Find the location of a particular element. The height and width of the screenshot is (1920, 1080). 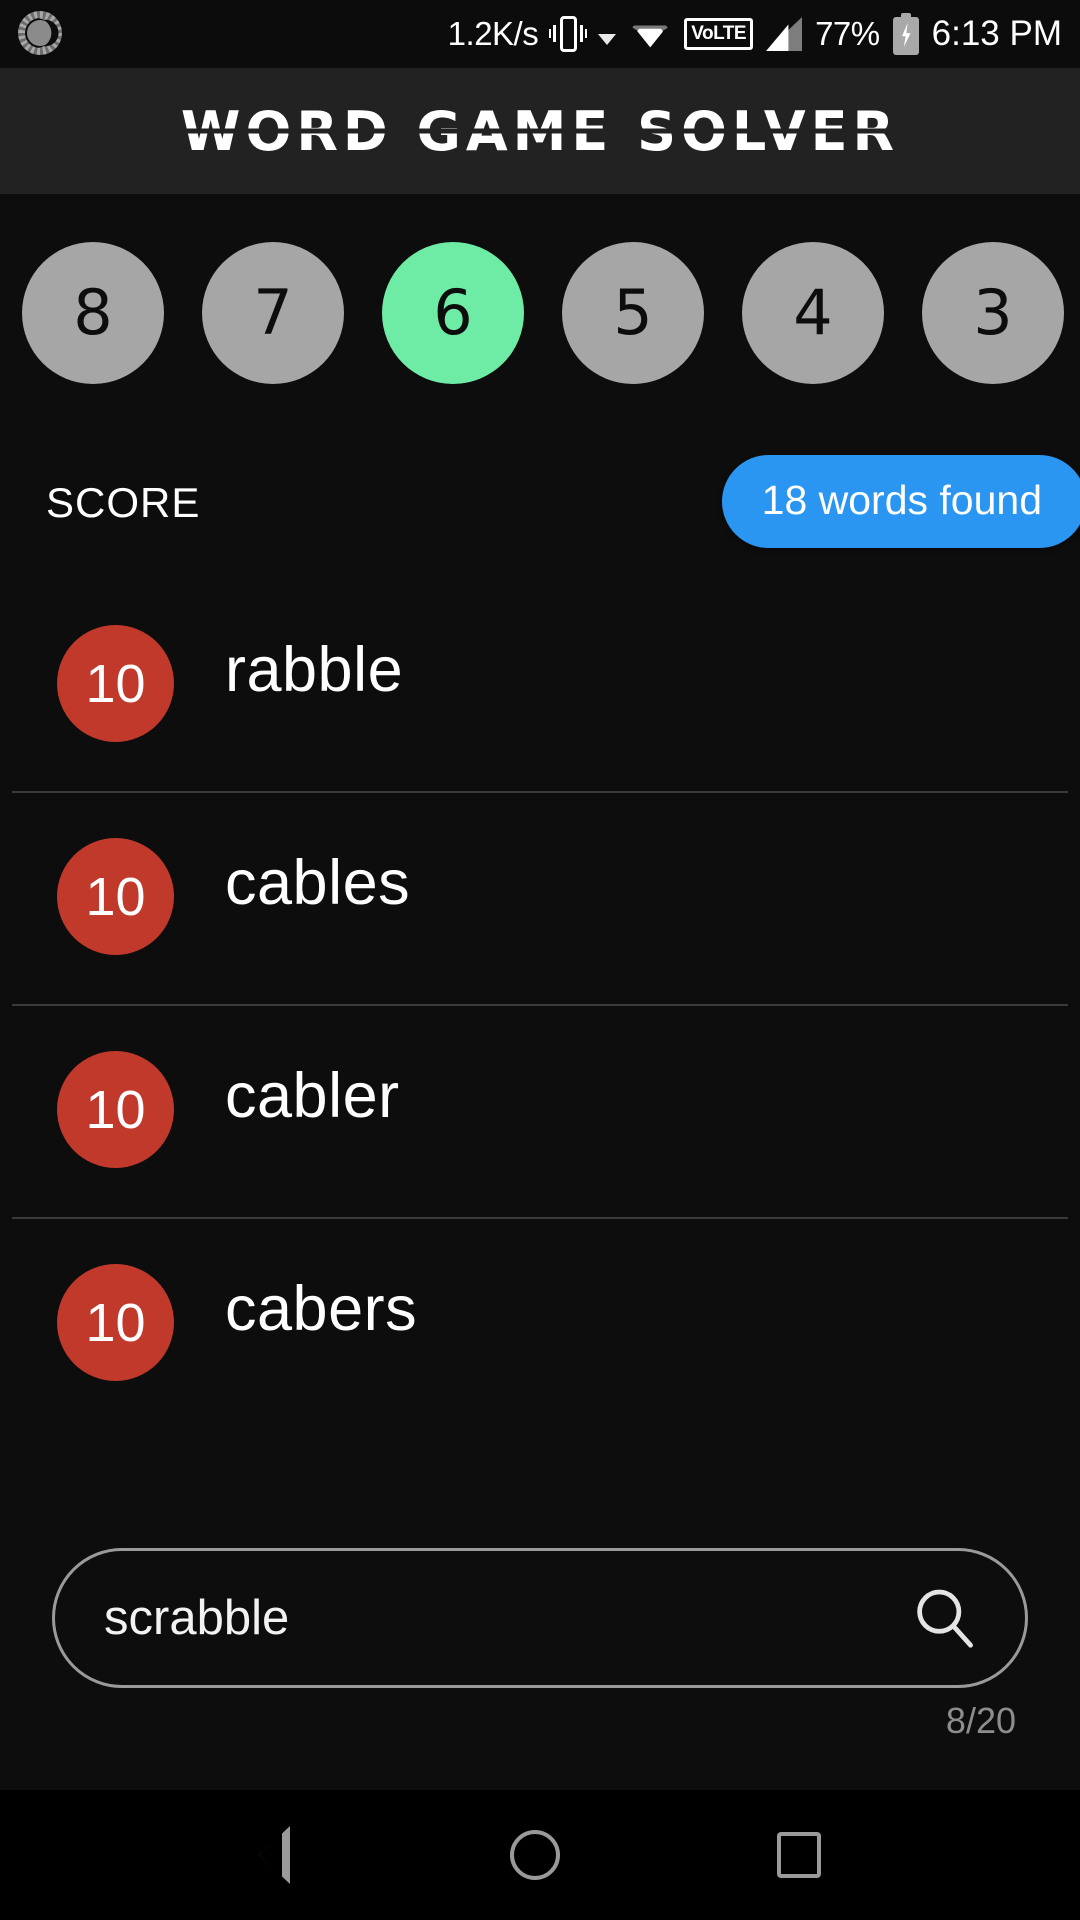

results-header: SCORE 18 words found is located at coordinates (540, 510).